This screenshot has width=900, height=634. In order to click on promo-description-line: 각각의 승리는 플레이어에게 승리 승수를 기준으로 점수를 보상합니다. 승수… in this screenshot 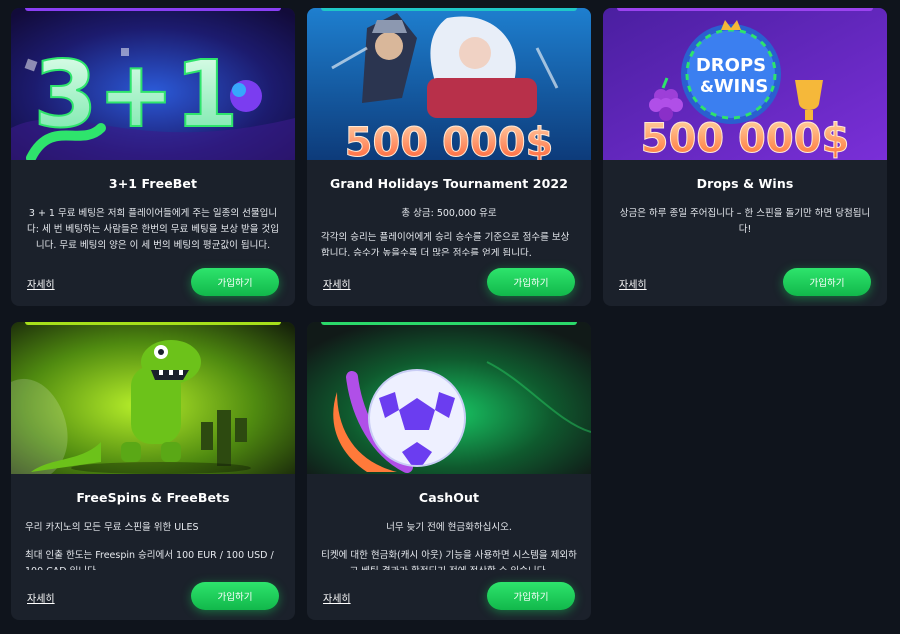, I will do `click(445, 244)`.